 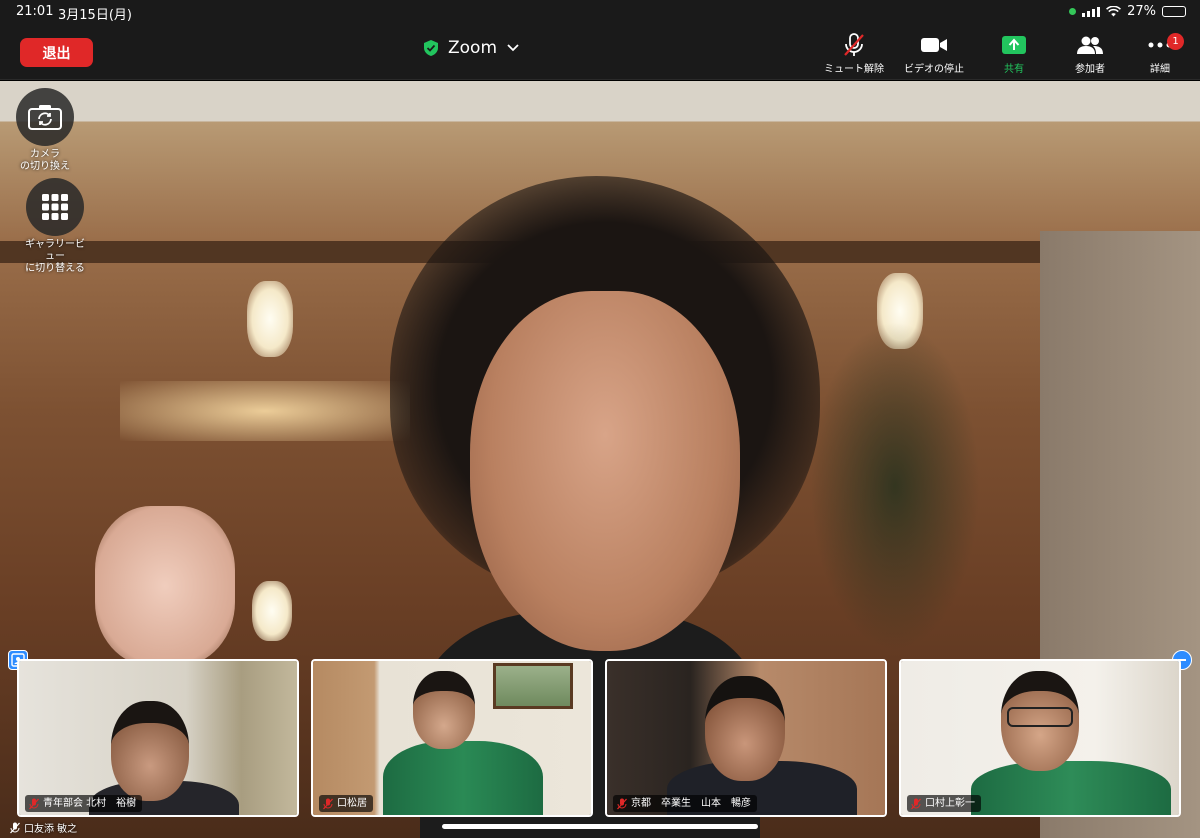 What do you see at coordinates (1091, 11) in the screenshot?
I see `cellular-signal-icon` at bounding box center [1091, 11].